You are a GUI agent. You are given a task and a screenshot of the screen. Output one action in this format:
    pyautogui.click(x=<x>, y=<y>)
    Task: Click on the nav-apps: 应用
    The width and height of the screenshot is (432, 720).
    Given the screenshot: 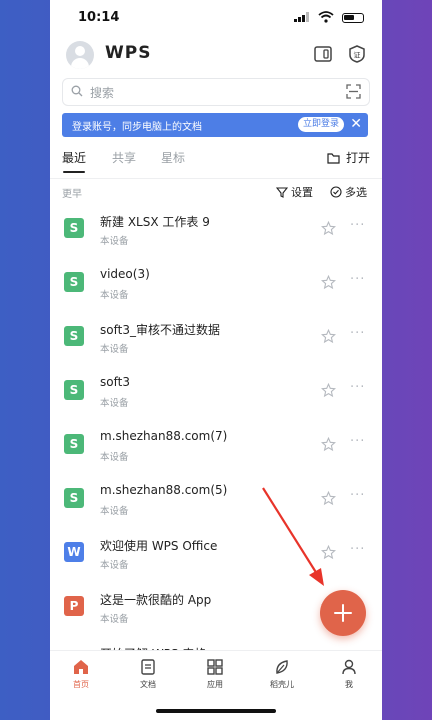 What is the action you would take?
    pyautogui.click(x=215, y=674)
    